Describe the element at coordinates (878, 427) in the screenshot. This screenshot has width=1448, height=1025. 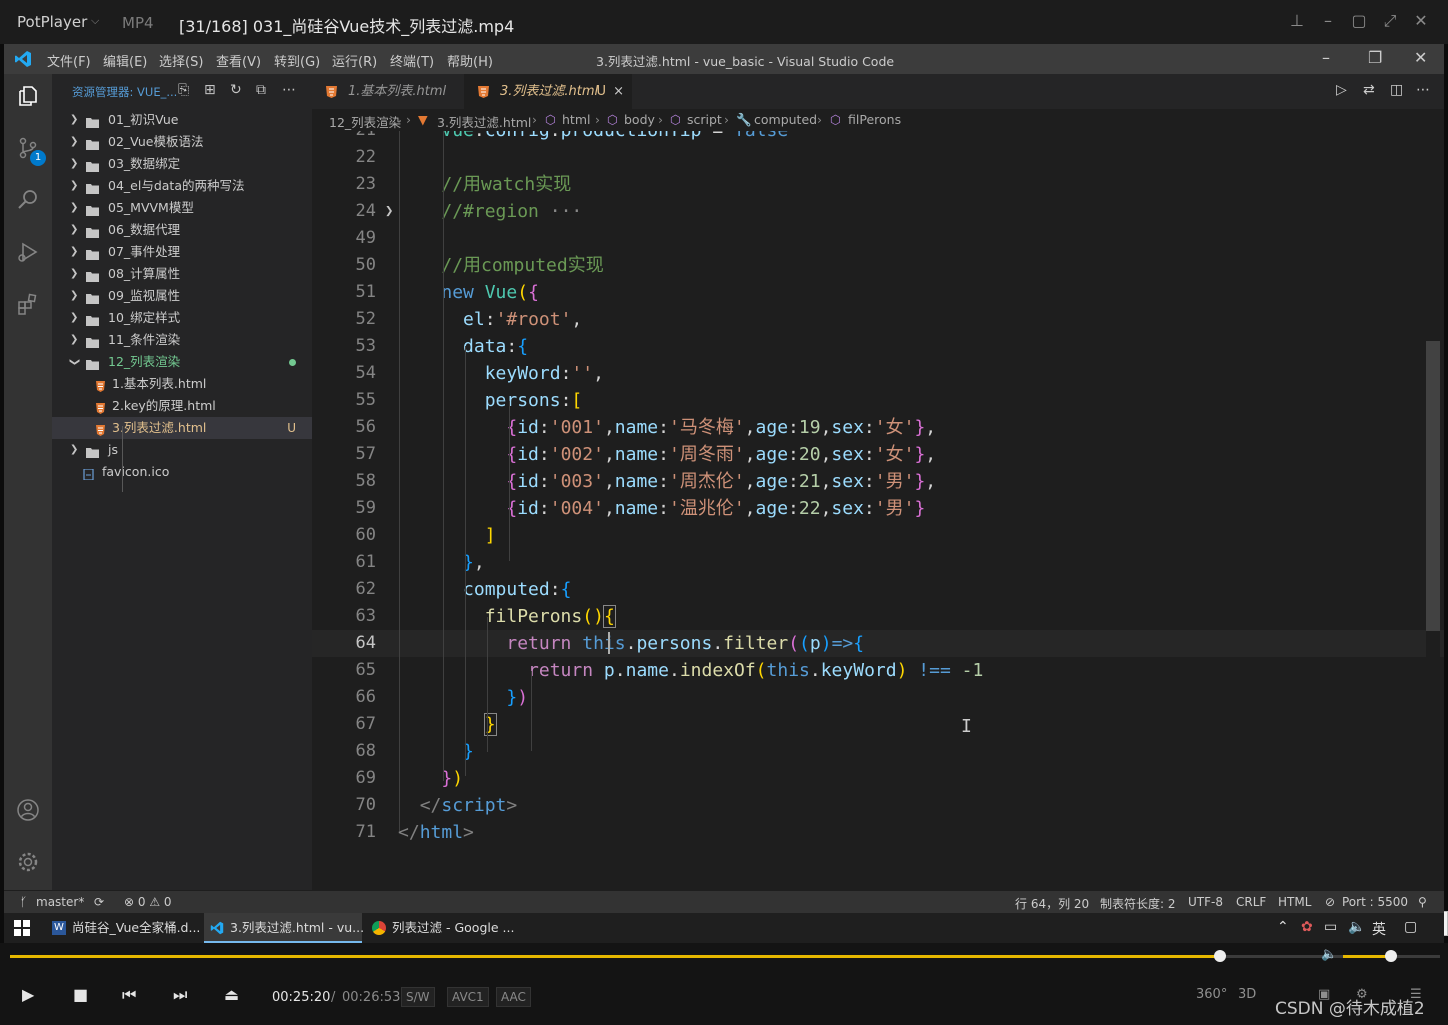
I see `code-line: 56 {id:'001',name:'马冬梅',age:19,sex:'女'},` at that location.